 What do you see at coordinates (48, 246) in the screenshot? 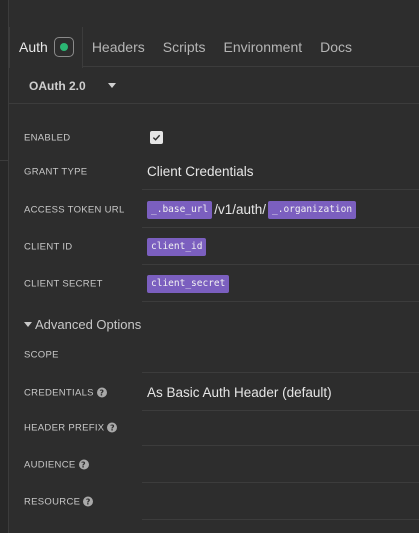
I see `client-id-label: CLIENT ID` at bounding box center [48, 246].